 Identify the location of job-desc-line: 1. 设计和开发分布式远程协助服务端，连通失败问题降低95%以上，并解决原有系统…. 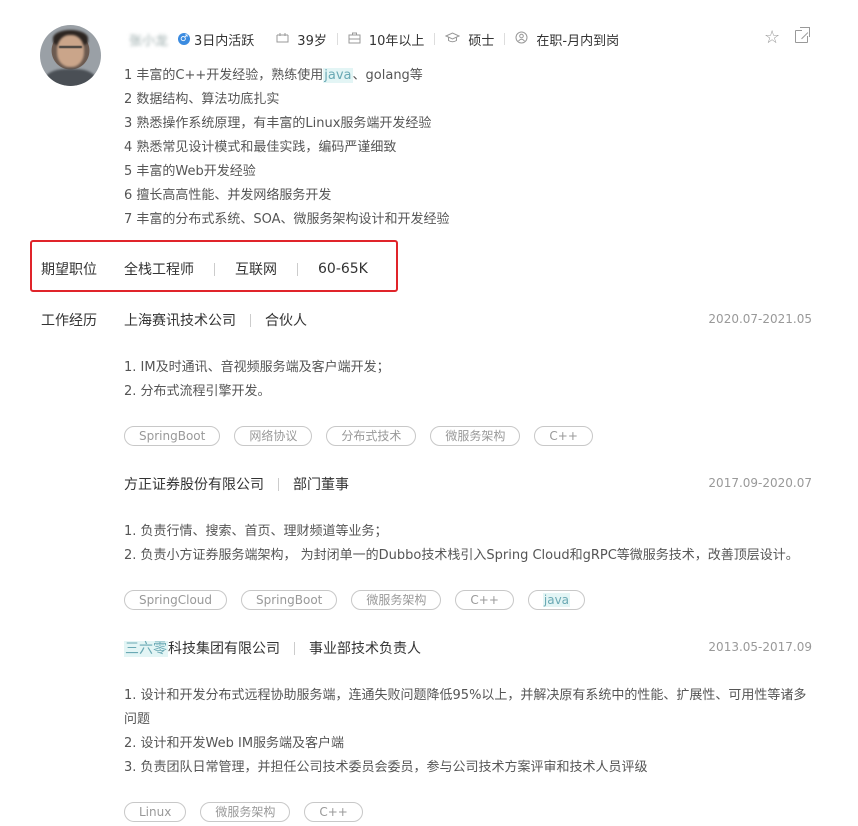
(465, 695).